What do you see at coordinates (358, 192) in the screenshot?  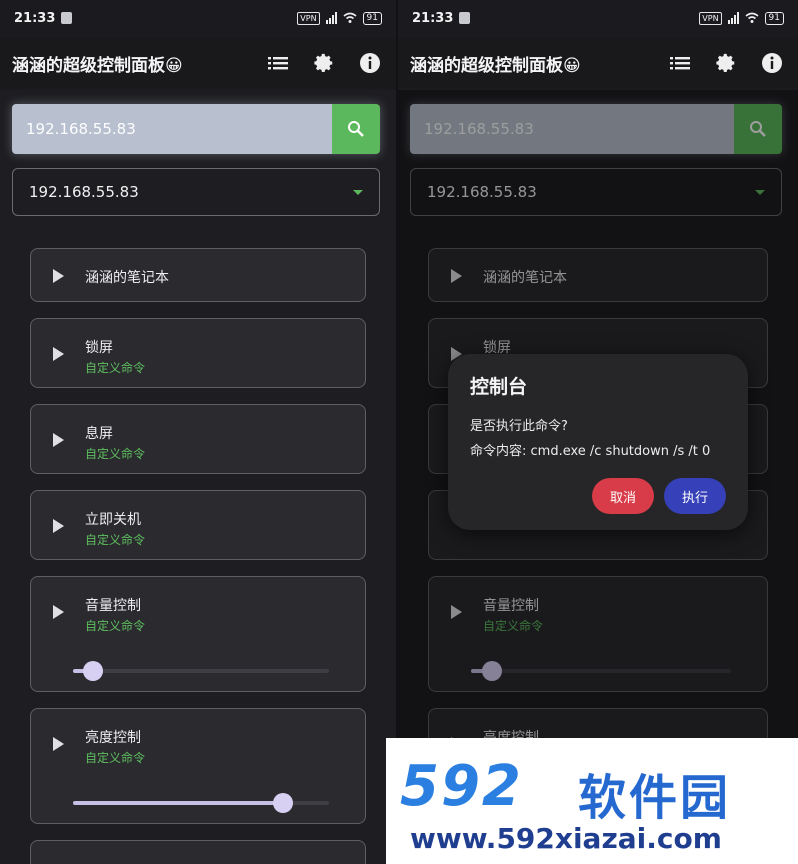 I see `dropdown-arrow-icon` at bounding box center [358, 192].